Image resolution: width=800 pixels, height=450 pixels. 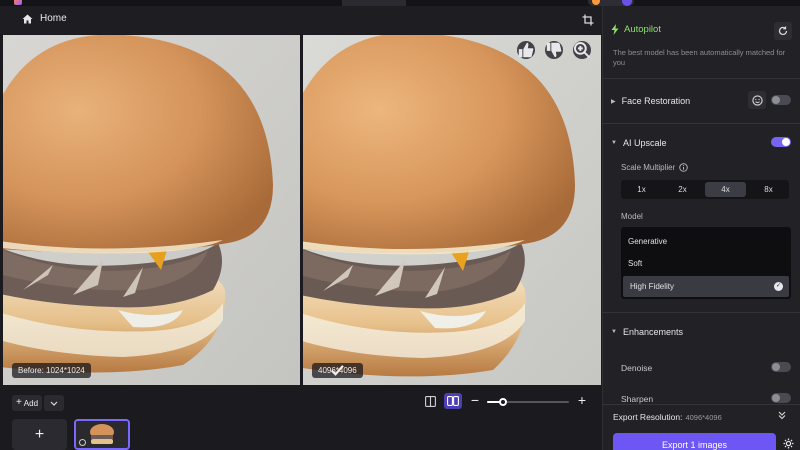 I want to click on sharpen-label: Sharpen, so click(x=637, y=399).